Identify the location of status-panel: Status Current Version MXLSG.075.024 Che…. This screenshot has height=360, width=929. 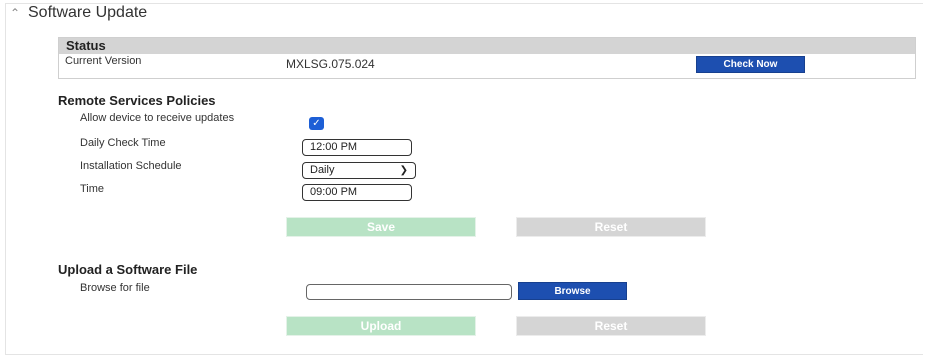
(487, 58).